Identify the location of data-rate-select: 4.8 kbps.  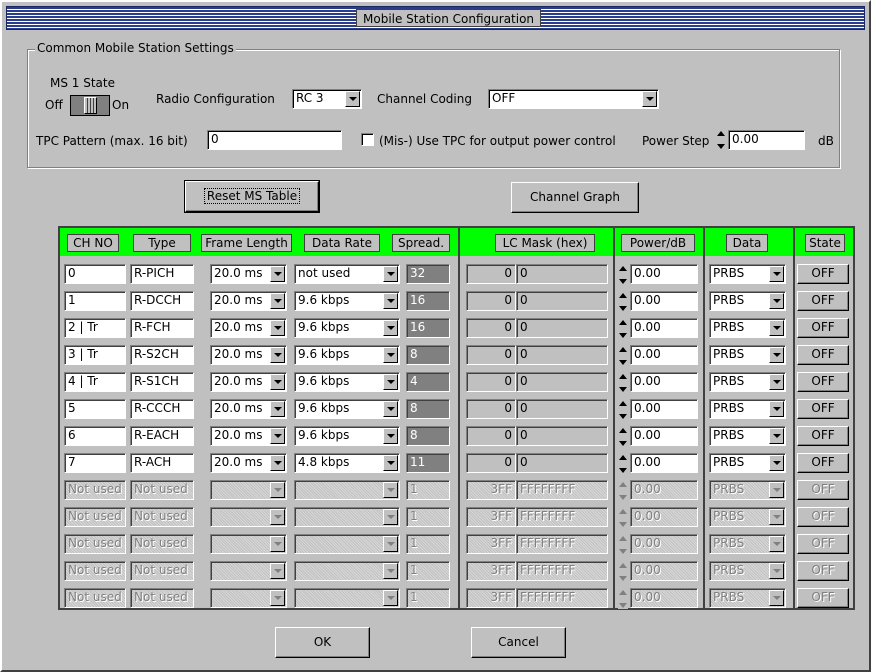
(347, 463).